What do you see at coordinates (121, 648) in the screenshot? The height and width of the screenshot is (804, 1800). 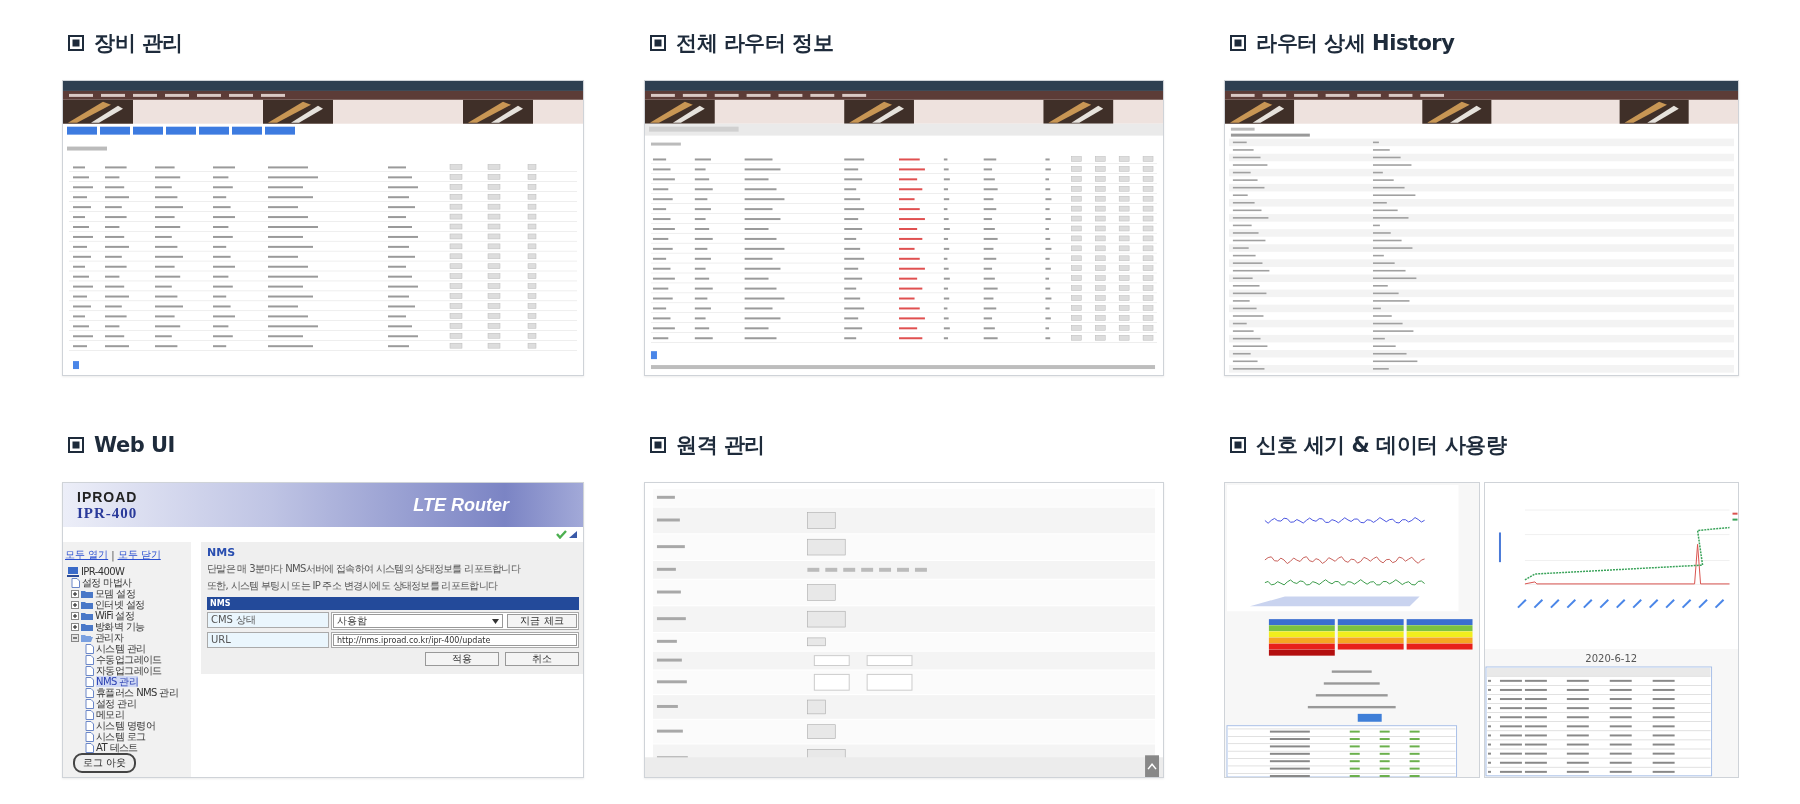 I see `tree-item: 시스템 관리` at bounding box center [121, 648].